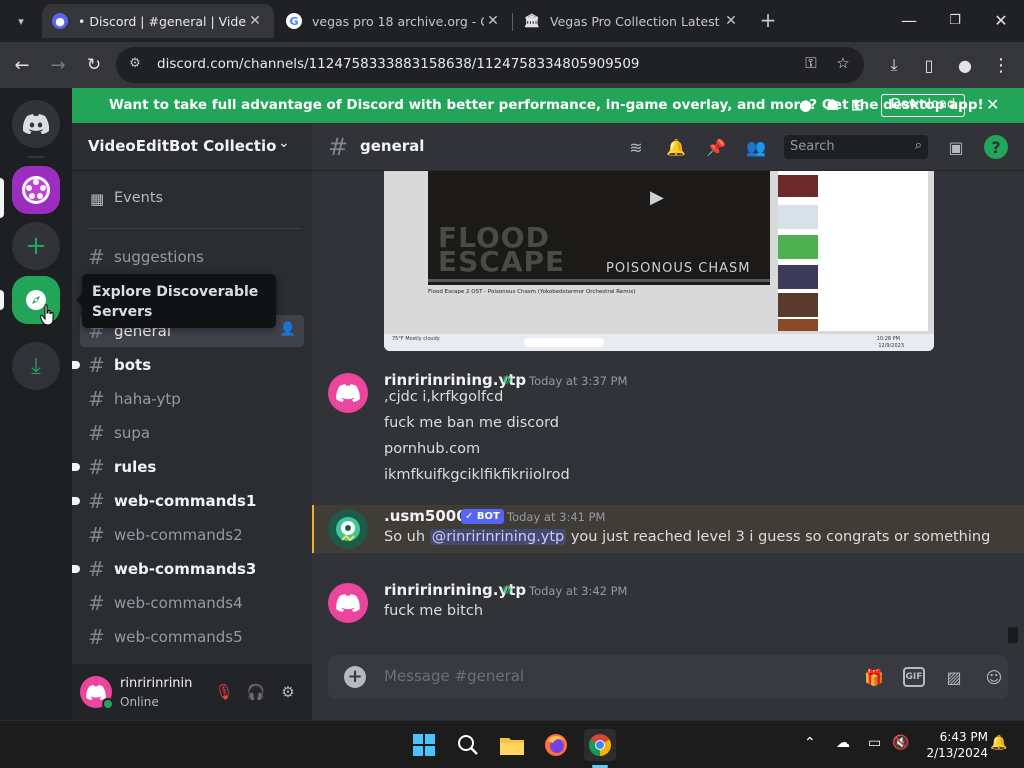 The width and height of the screenshot is (1024, 768). Describe the element at coordinates (636, 147) in the screenshot. I see `threads-icon: ≋` at that location.